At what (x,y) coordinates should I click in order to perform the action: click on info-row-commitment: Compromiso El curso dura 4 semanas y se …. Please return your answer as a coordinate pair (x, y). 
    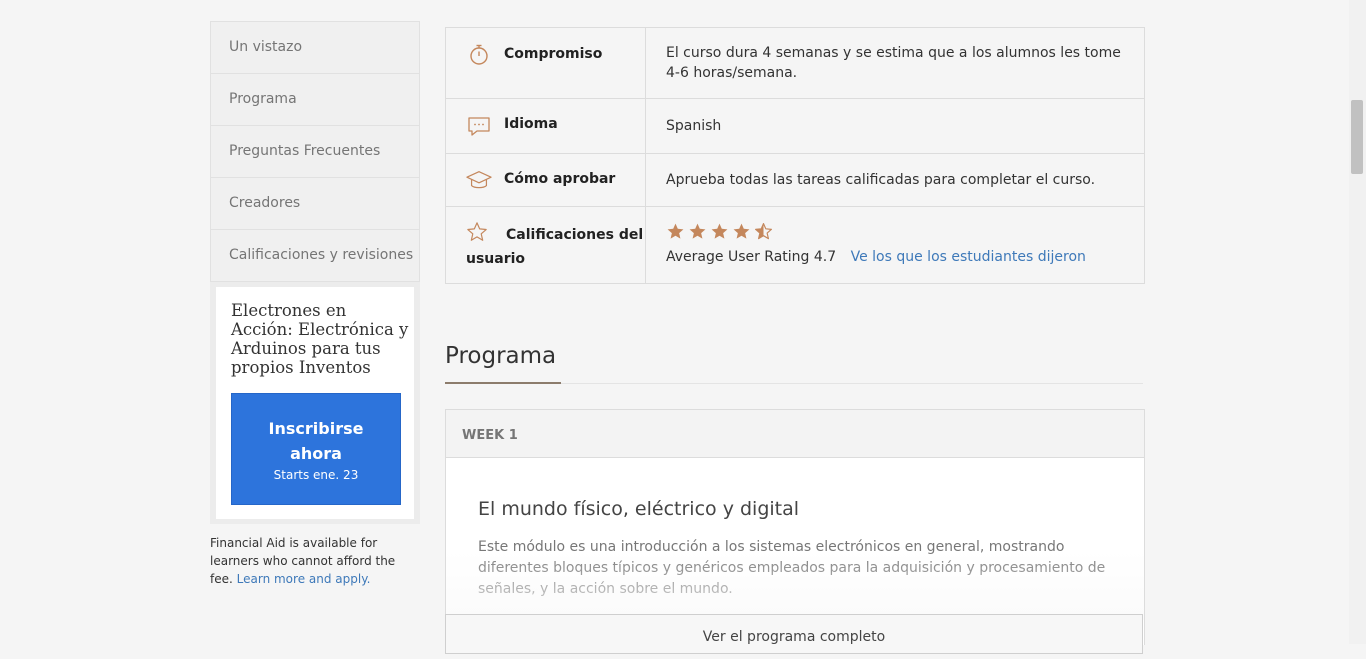
    Looking at the image, I should click on (795, 63).